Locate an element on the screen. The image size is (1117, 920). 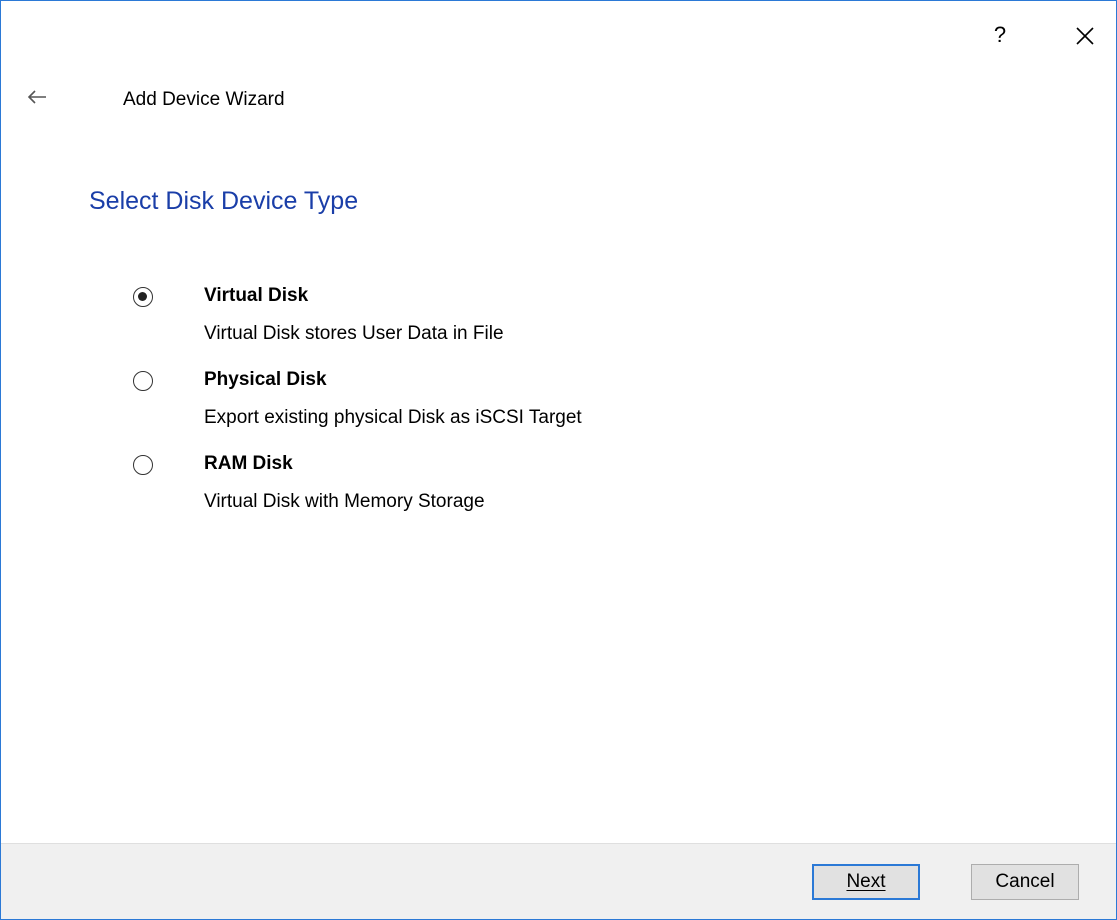
next-button-label: Next is located at coordinates (866, 881).